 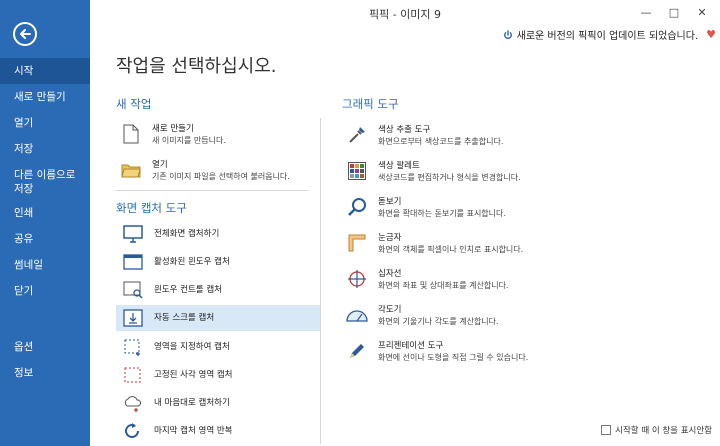 What do you see at coordinates (443, 285) in the screenshot?
I see `graphic-crosshair-desc: 화면의 좌표 및 상대좌표를 계산합니다.` at bounding box center [443, 285].